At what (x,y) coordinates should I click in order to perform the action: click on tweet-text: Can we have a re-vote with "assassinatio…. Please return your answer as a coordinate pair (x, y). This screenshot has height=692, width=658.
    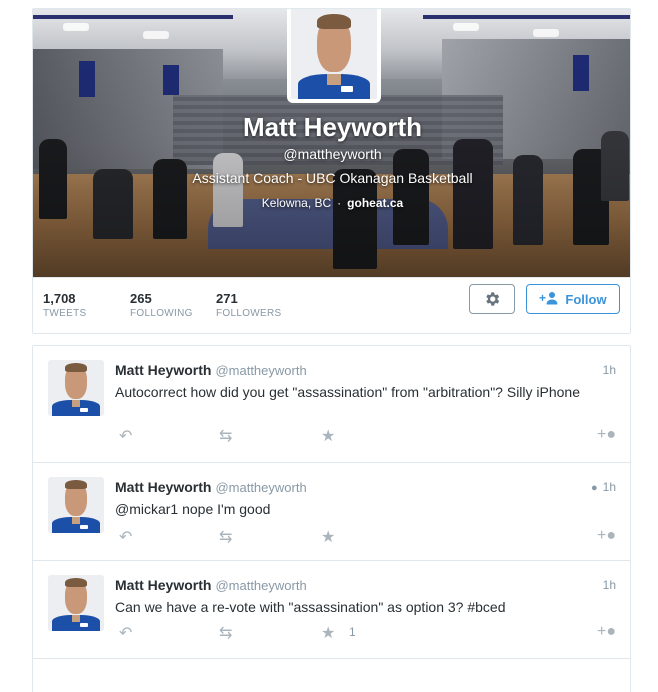
    Looking at the image, I should click on (310, 607).